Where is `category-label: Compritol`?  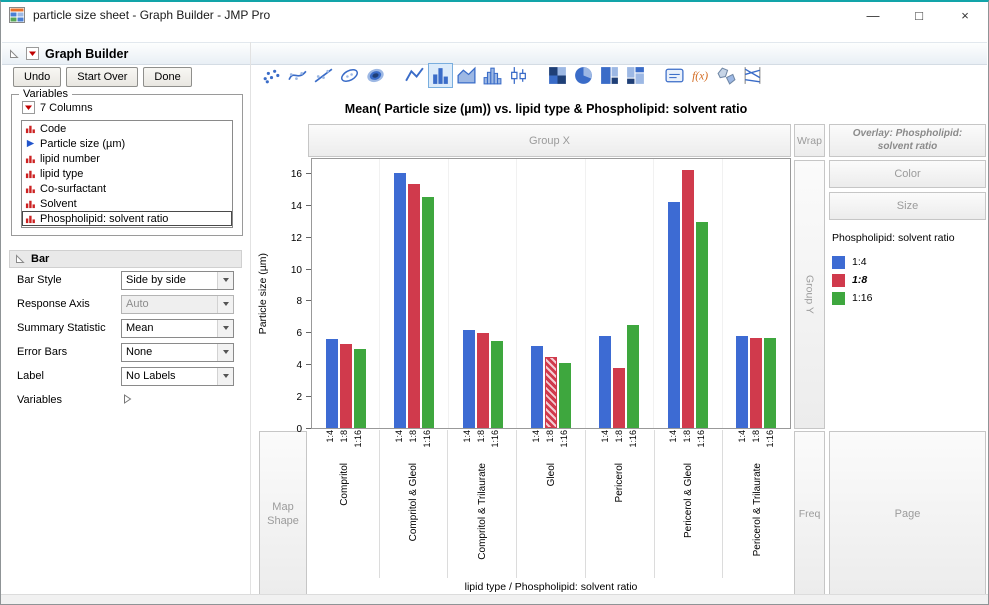 category-label: Compritol is located at coordinates (344, 484).